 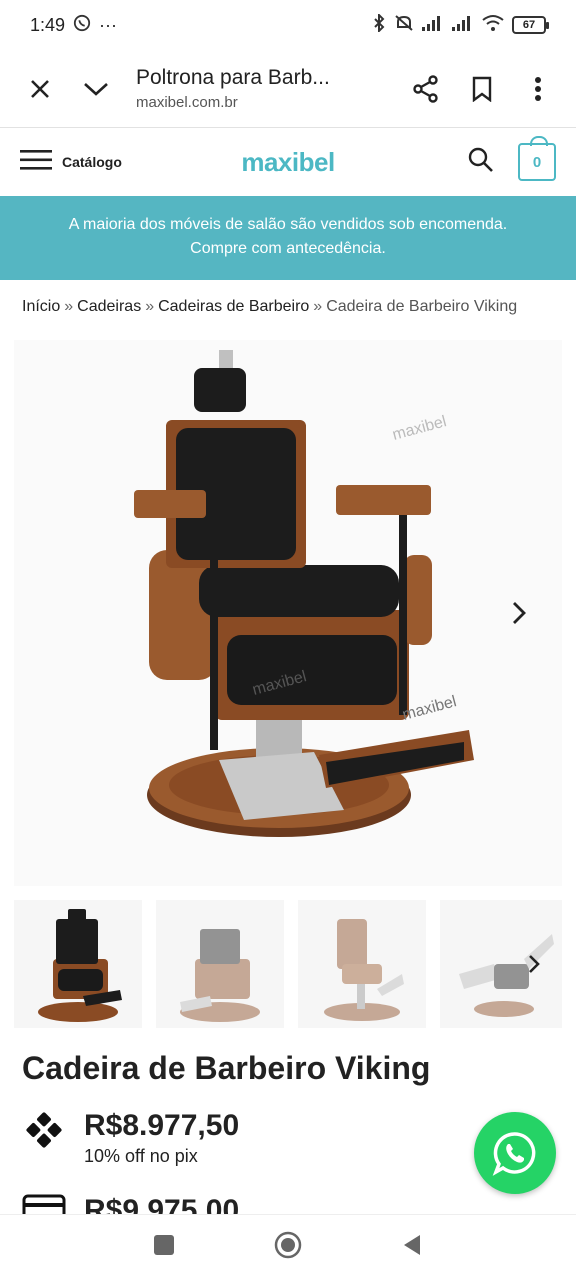 I want to click on mute-icon, so click(x=404, y=25).